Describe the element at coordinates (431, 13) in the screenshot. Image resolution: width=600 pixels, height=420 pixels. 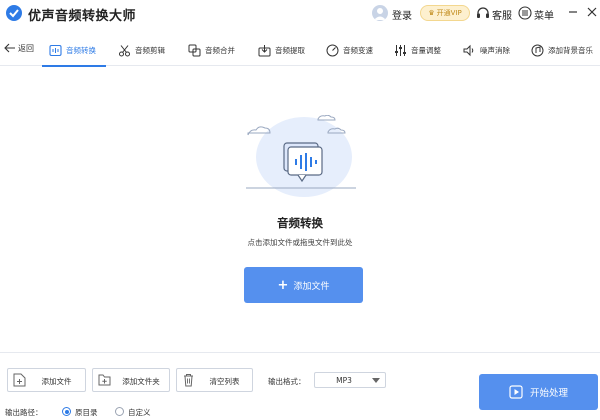
I see `crown-icon: ♛` at that location.